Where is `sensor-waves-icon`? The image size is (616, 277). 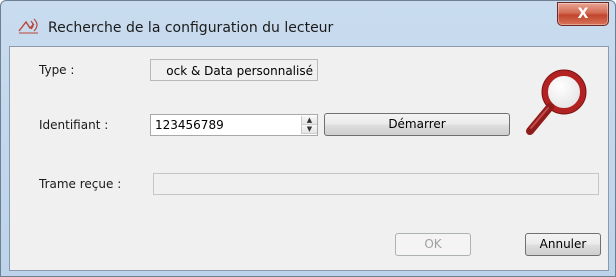
sensor-waves-icon is located at coordinates (28, 26).